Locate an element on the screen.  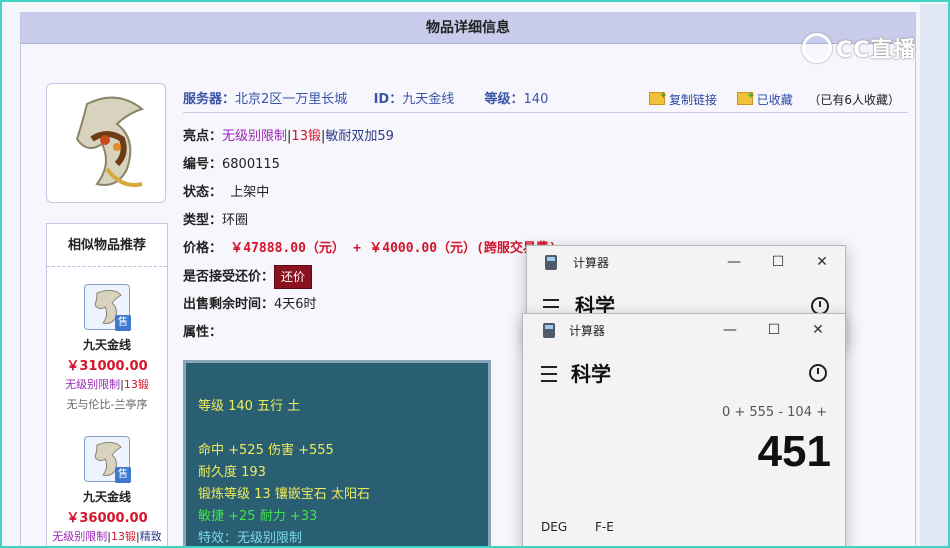
highlight-tag: 13锻 is located at coordinates (306, 136).